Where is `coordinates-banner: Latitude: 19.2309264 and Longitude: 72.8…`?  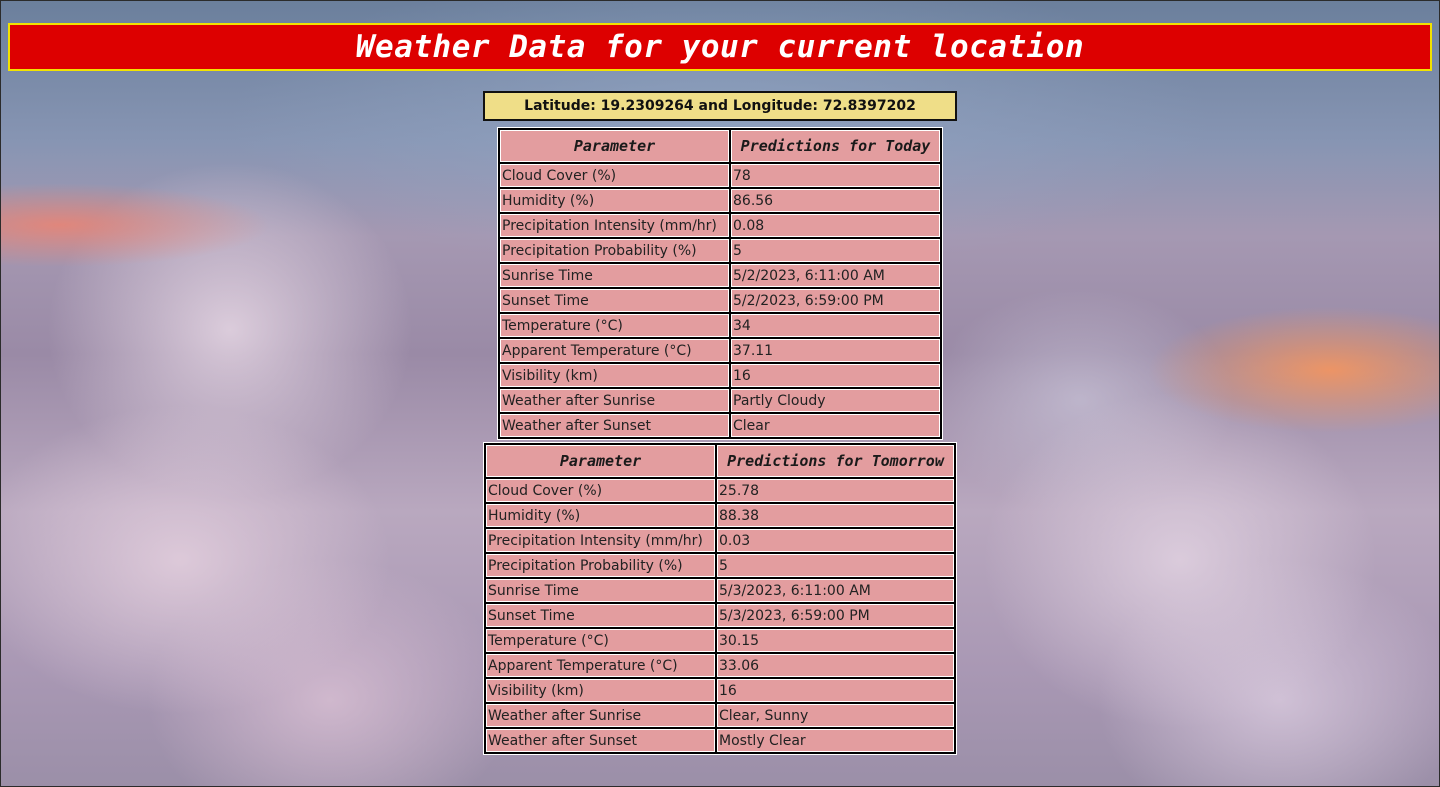 coordinates-banner: Latitude: 19.2309264 and Longitude: 72.8… is located at coordinates (720, 106).